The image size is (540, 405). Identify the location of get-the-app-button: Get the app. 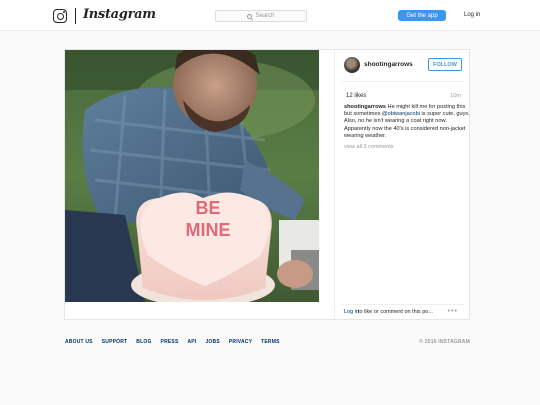
(422, 15).